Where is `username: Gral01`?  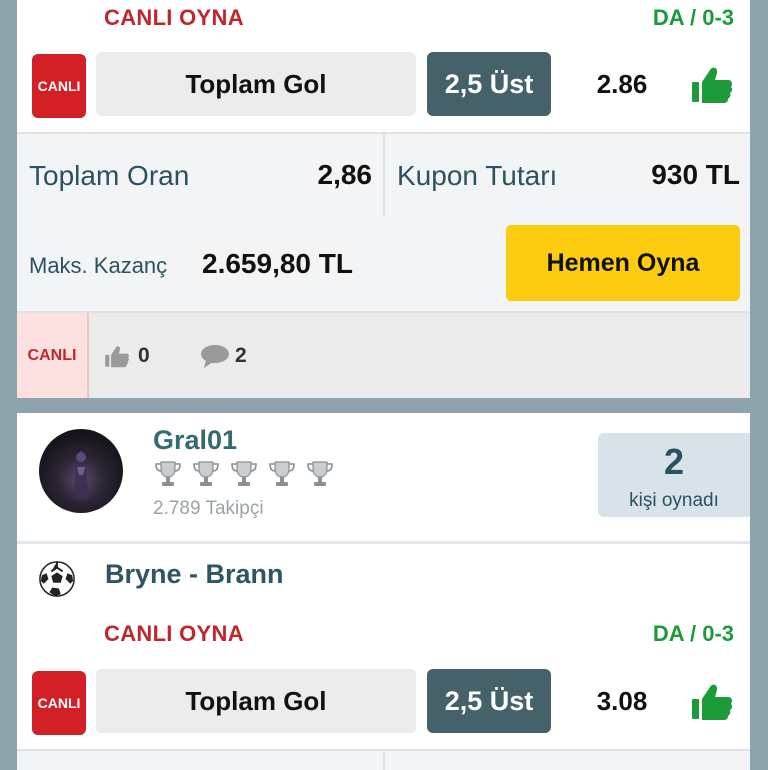 username: Gral01 is located at coordinates (195, 440).